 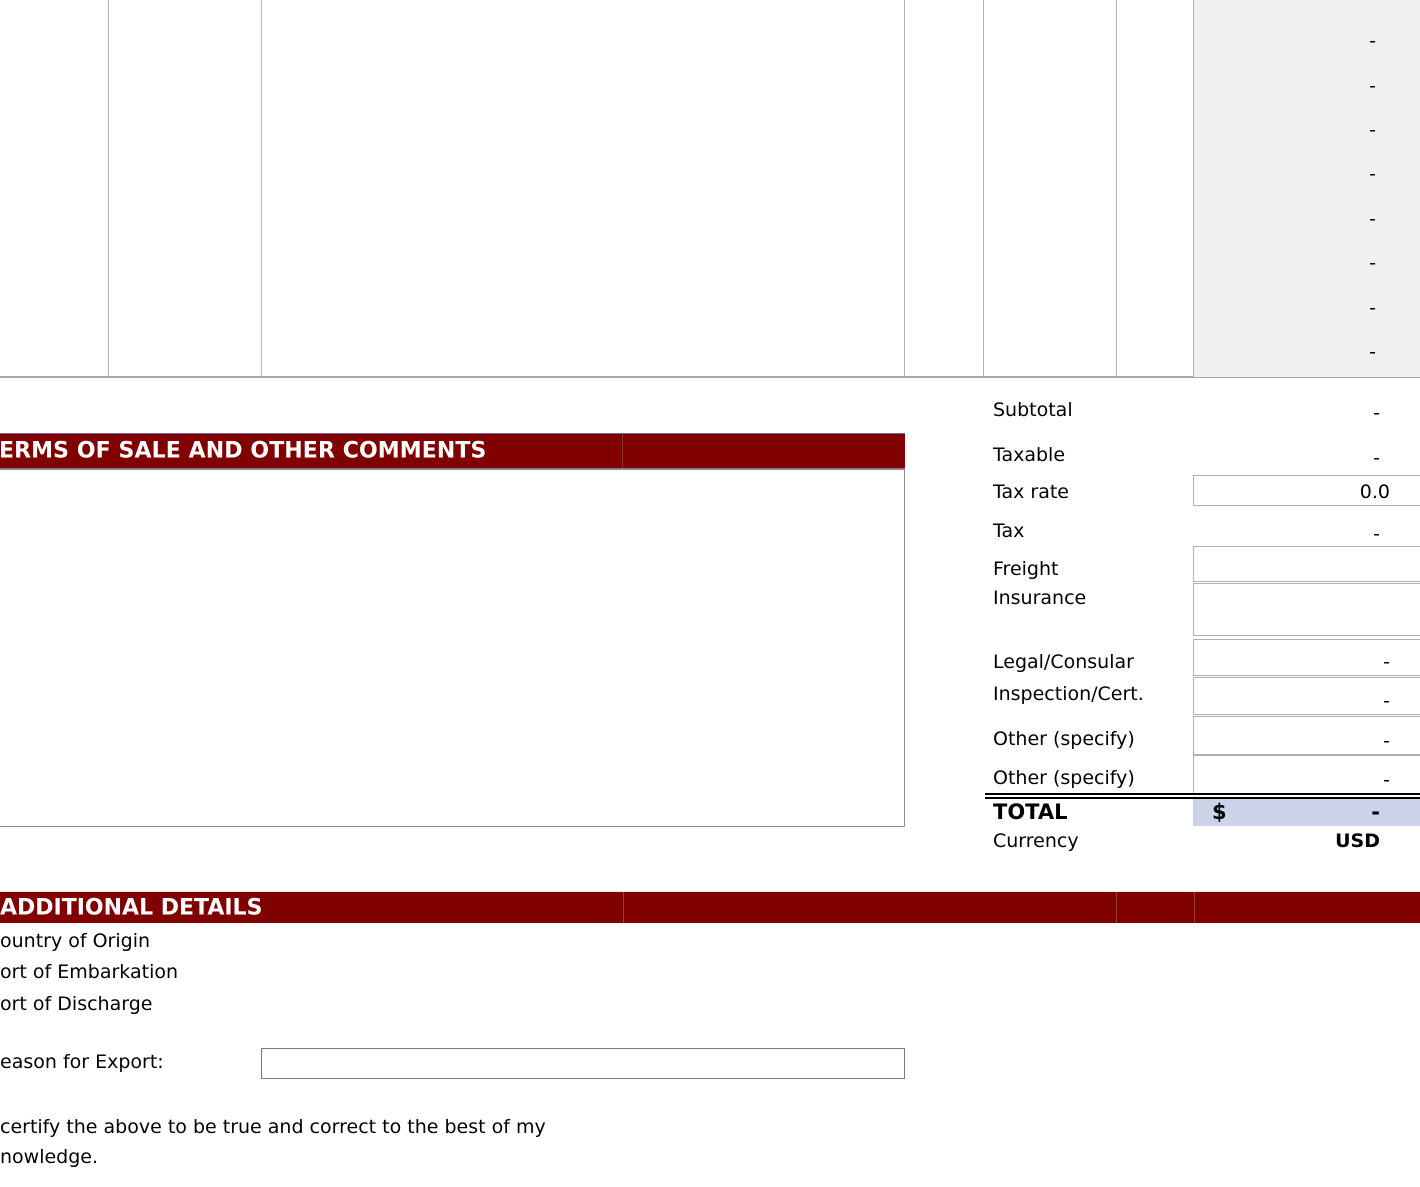 What do you see at coordinates (1306, 774) in the screenshot?
I see `other-specify-input-2: -` at bounding box center [1306, 774].